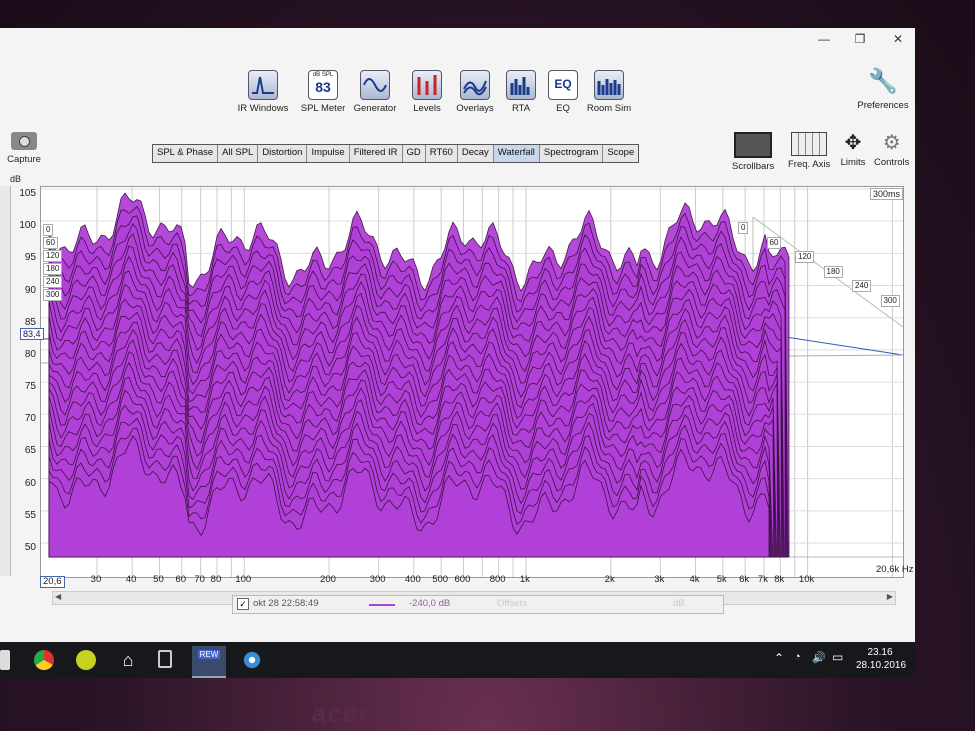  What do you see at coordinates (5, 660) in the screenshot?
I see `windows-start-icon` at bounding box center [5, 660].